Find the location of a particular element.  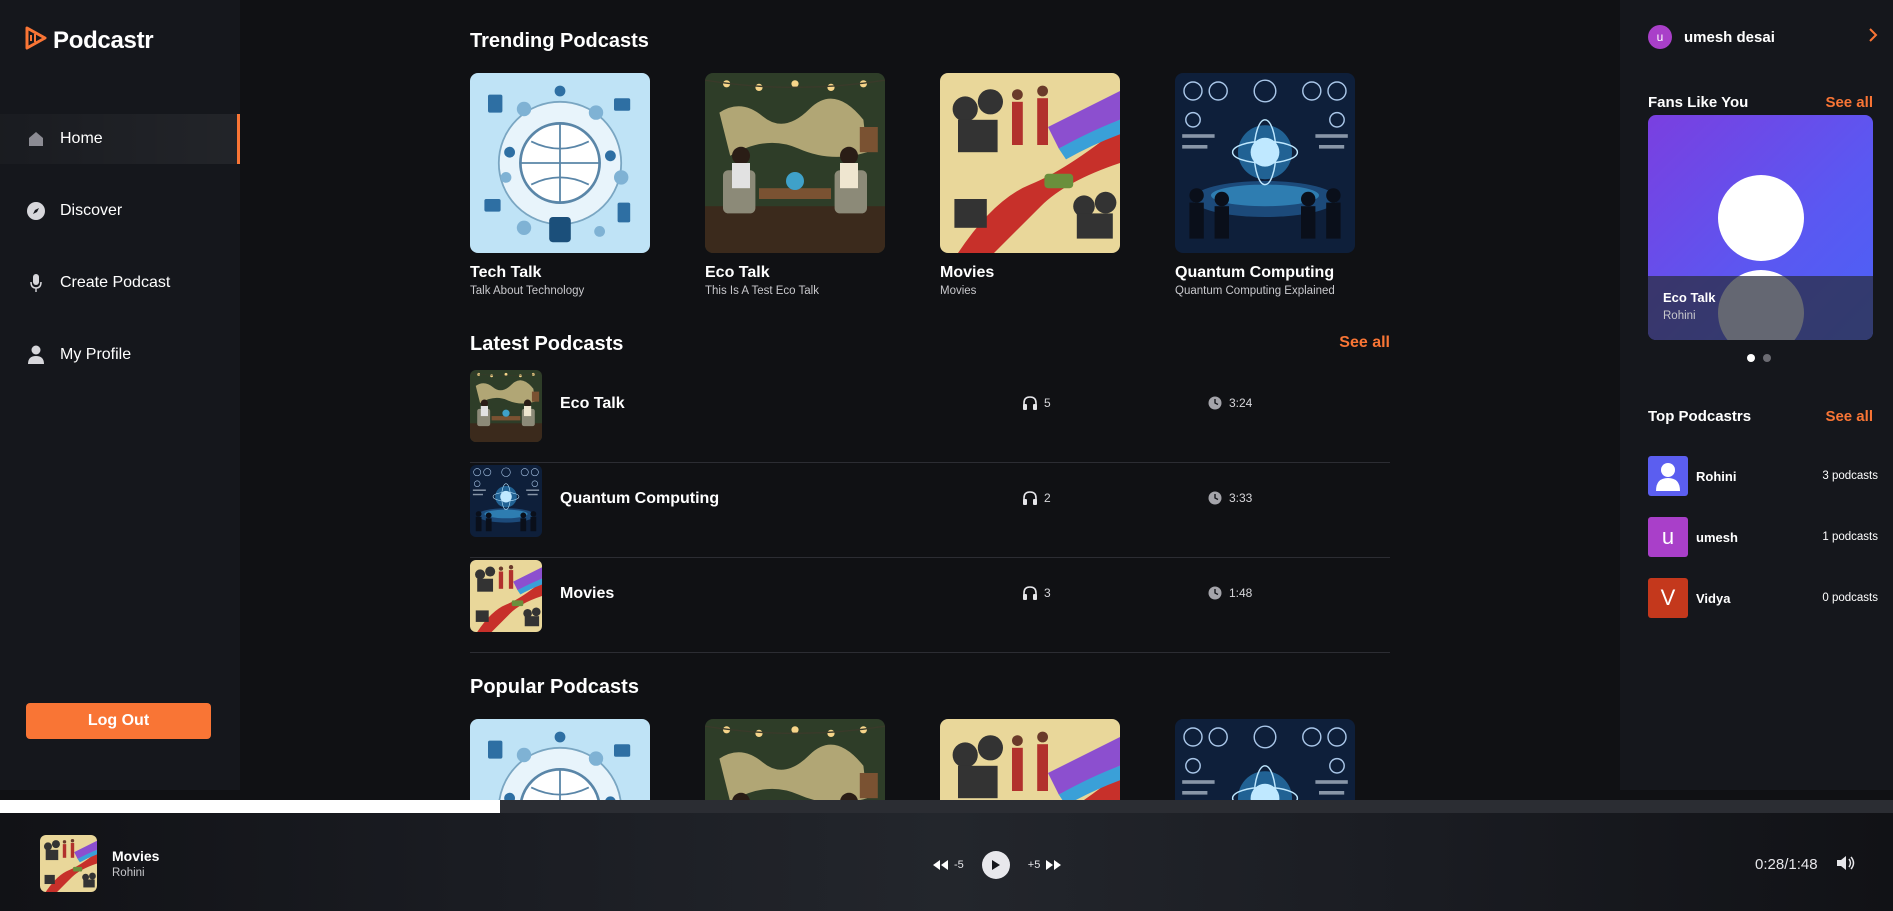

listen-count: 3 is located at coordinates (1036, 593).